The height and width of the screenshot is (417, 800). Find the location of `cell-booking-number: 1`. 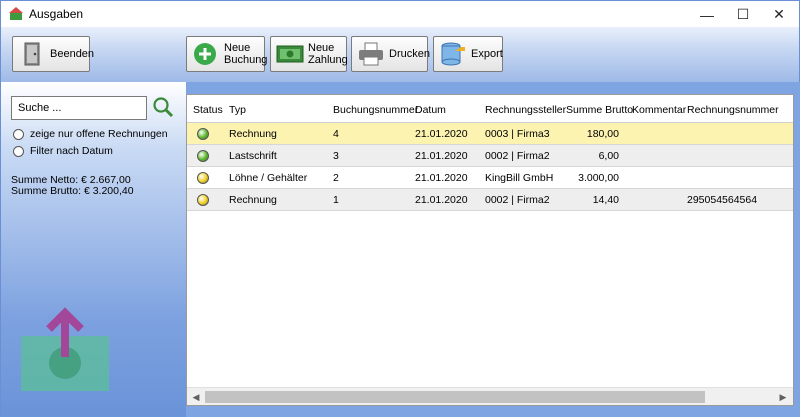

cell-booking-number: 1 is located at coordinates (336, 200).